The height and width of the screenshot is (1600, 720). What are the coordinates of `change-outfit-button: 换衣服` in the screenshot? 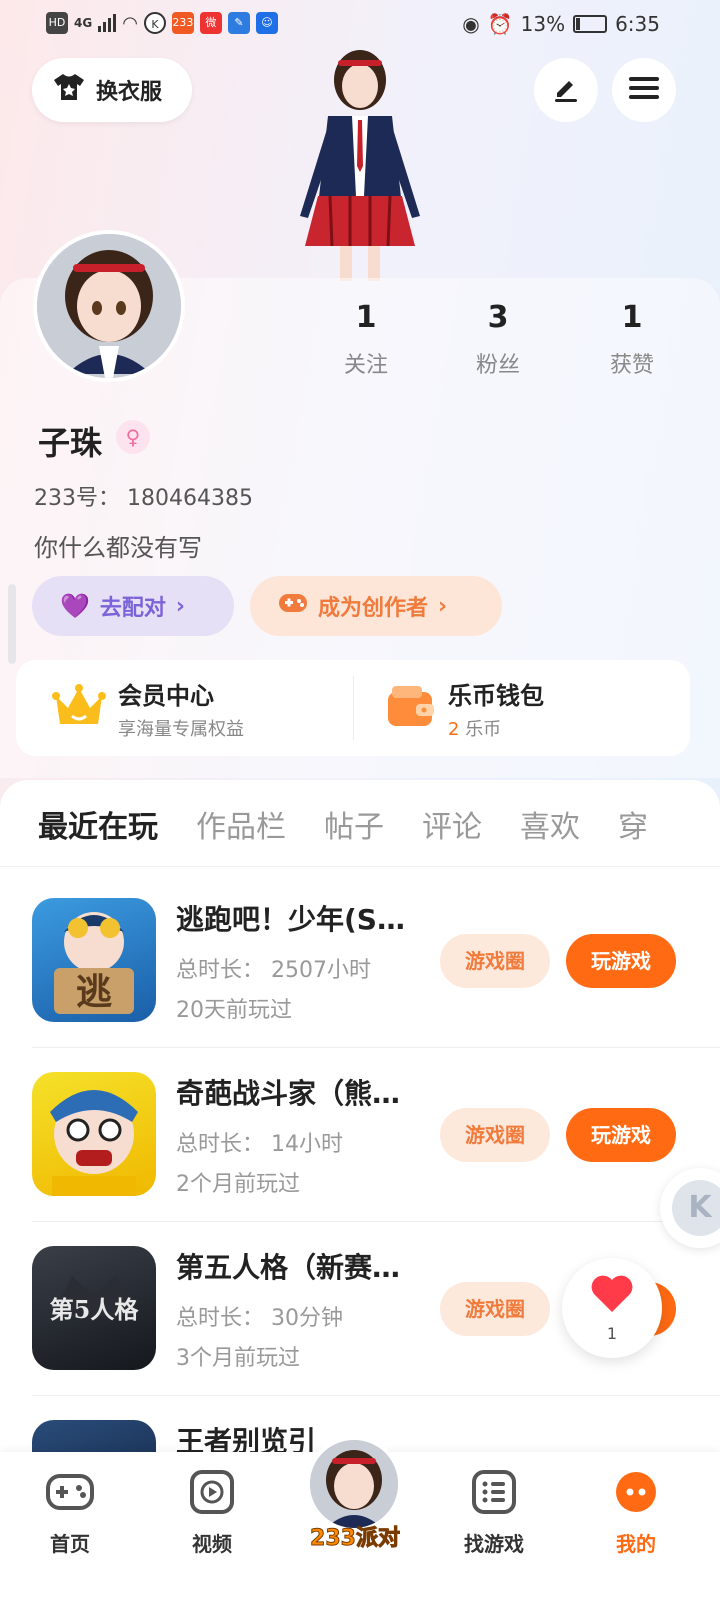 It's located at (112, 90).